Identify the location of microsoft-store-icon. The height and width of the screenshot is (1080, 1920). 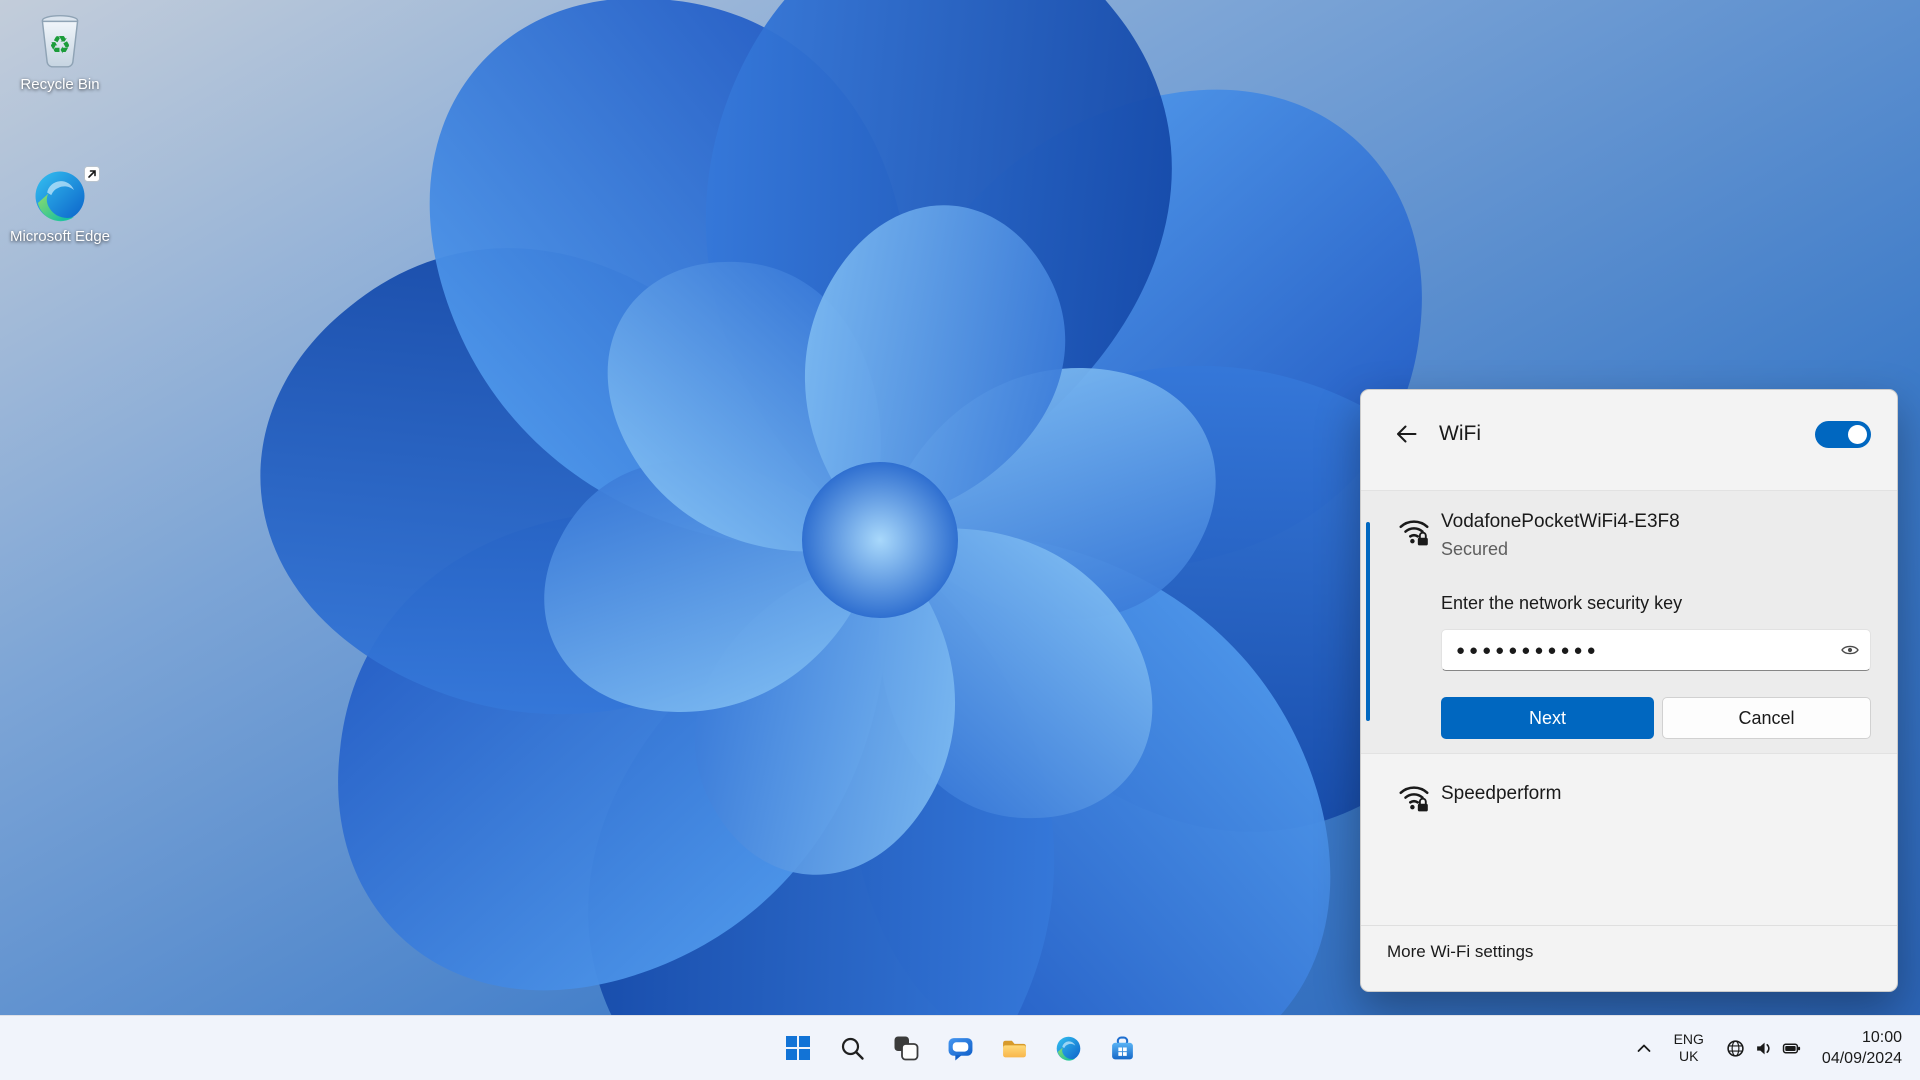
(1122, 1047).